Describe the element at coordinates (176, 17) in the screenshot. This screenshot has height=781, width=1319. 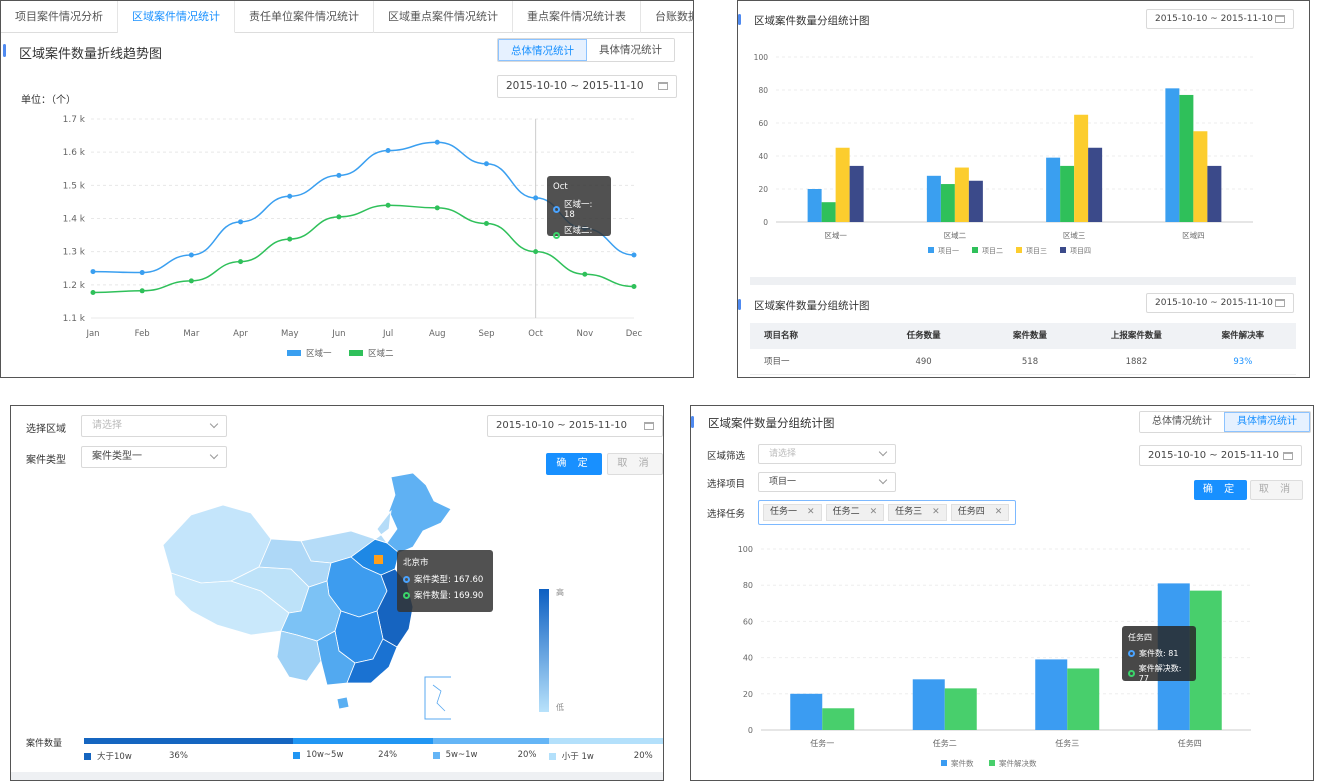
I see `tab-region-stats: 区域案件情况统计` at that location.